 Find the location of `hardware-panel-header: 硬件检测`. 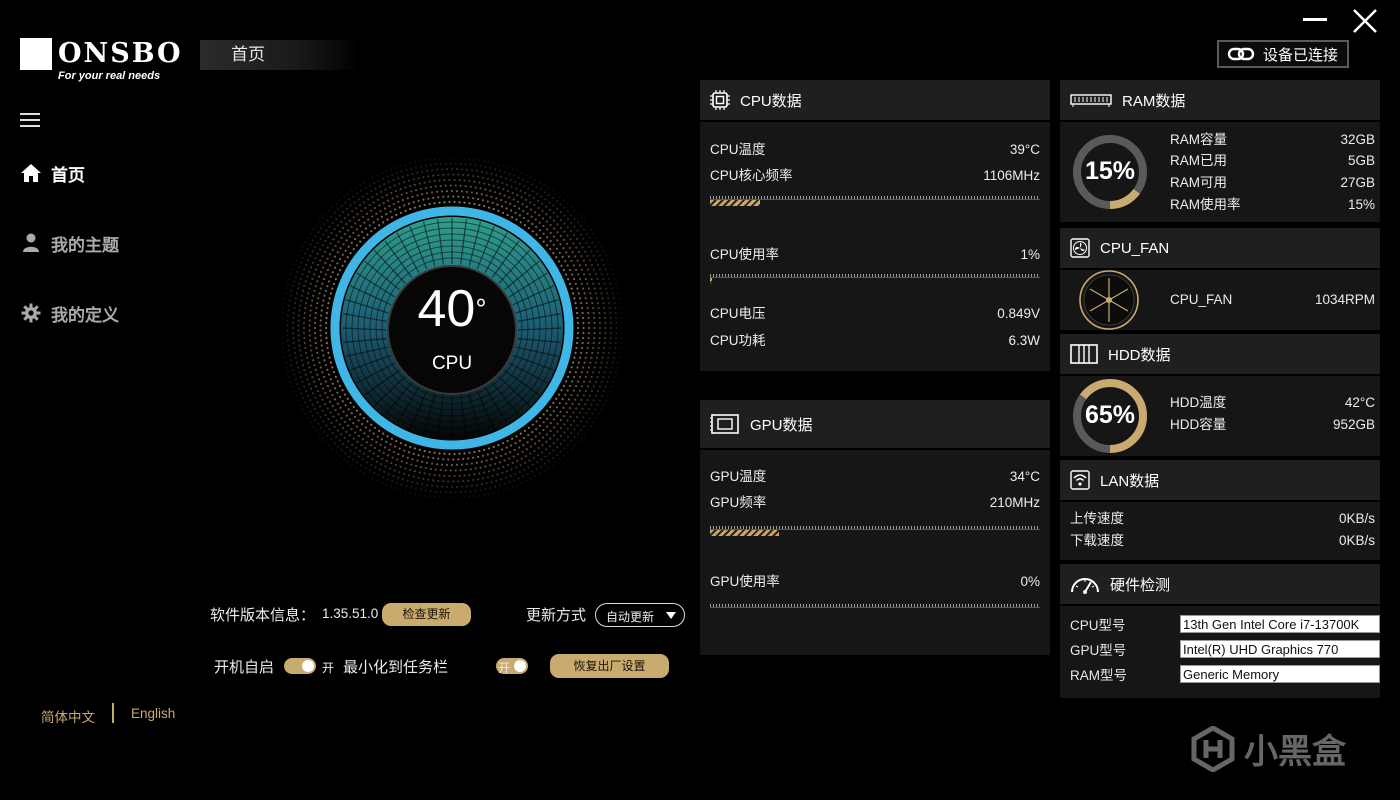

hardware-panel-header: 硬件检测 is located at coordinates (1220, 584).